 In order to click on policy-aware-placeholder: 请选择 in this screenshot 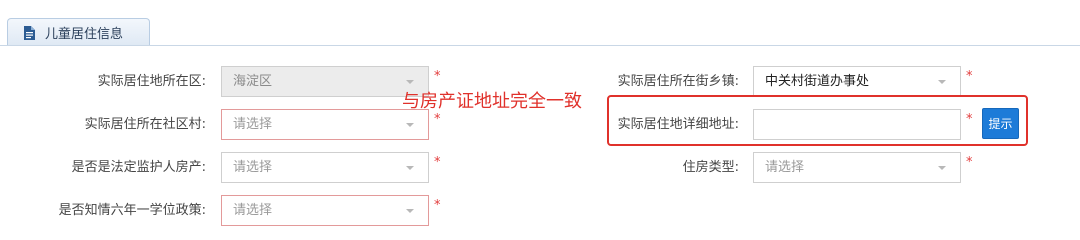, I will do `click(253, 210)`.